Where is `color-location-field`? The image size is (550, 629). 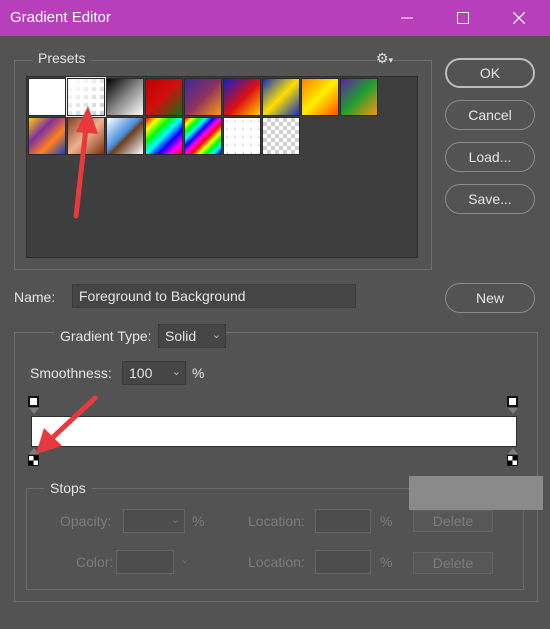
color-location-field is located at coordinates (343, 562).